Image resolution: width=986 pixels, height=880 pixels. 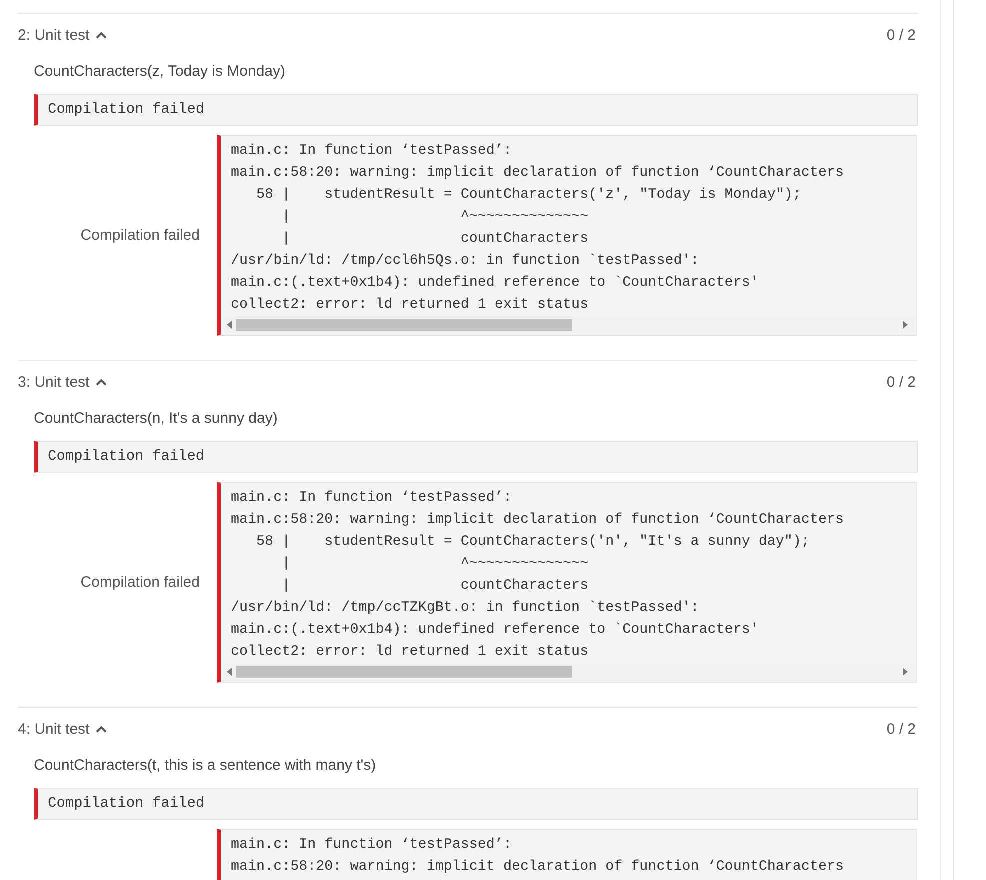 What do you see at coordinates (62, 35) in the screenshot?
I see `test-header-toggle: 2: Unit test` at bounding box center [62, 35].